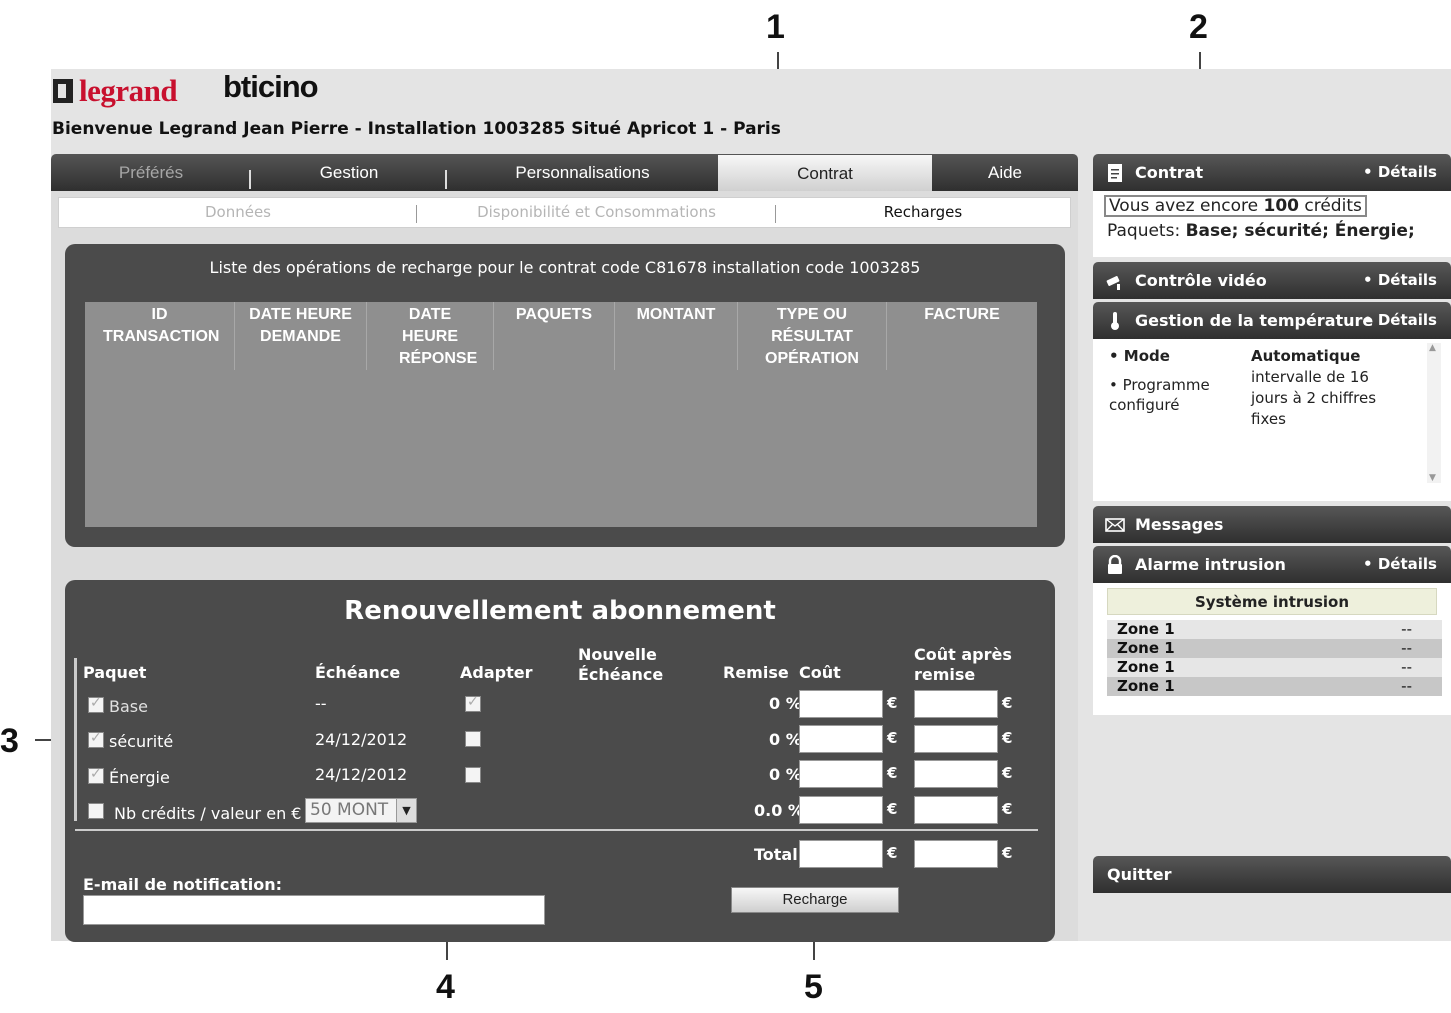  Describe the element at coordinates (1005, 172) in the screenshot. I see `tab-aide: Aide` at that location.